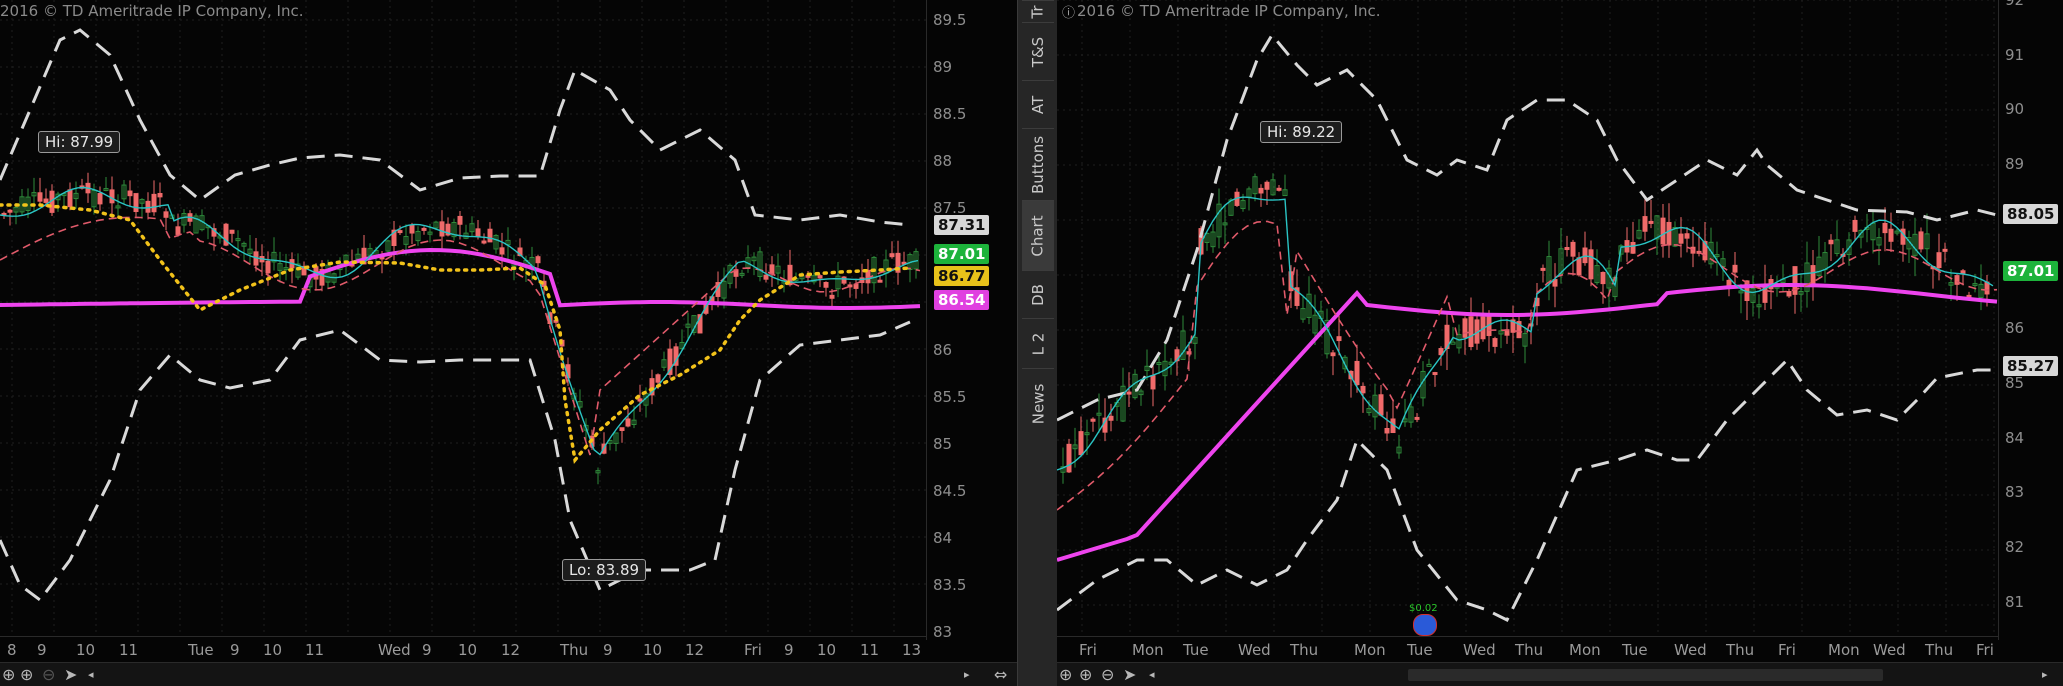  I want to click on tab-label: T&S, so click(1037, 52).